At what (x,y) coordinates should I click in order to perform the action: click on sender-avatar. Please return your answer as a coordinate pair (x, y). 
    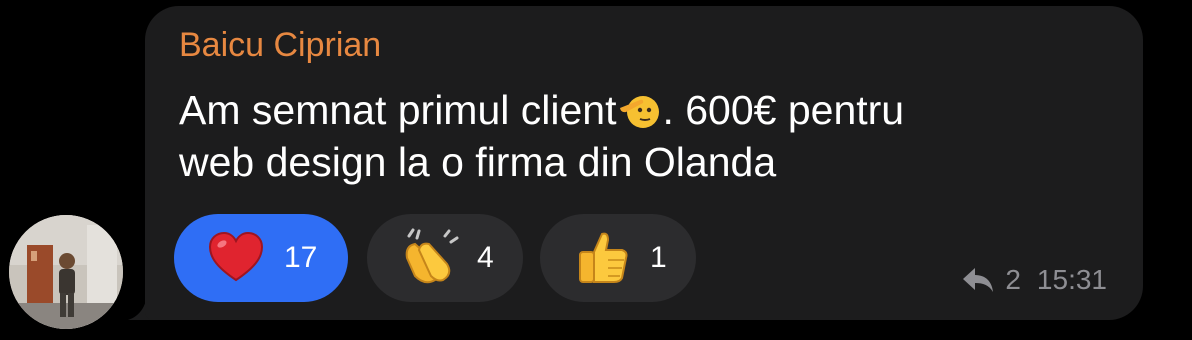
    Looking at the image, I should click on (66, 272).